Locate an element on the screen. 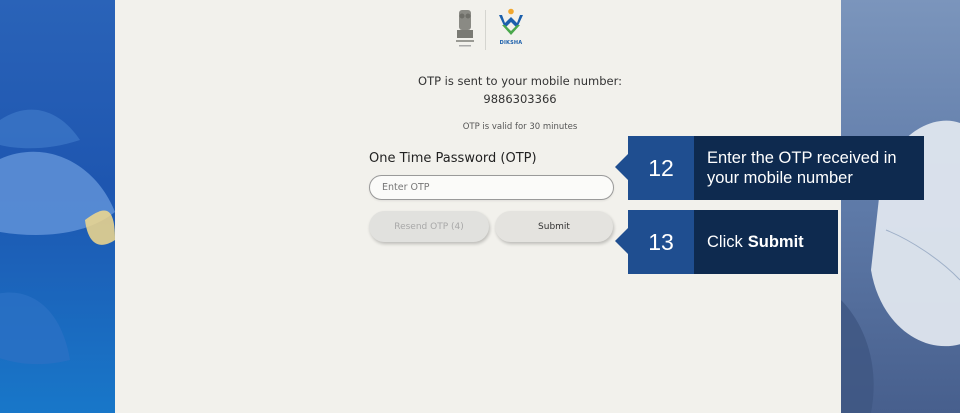  step-13-text-bold: Submit is located at coordinates (775, 242).